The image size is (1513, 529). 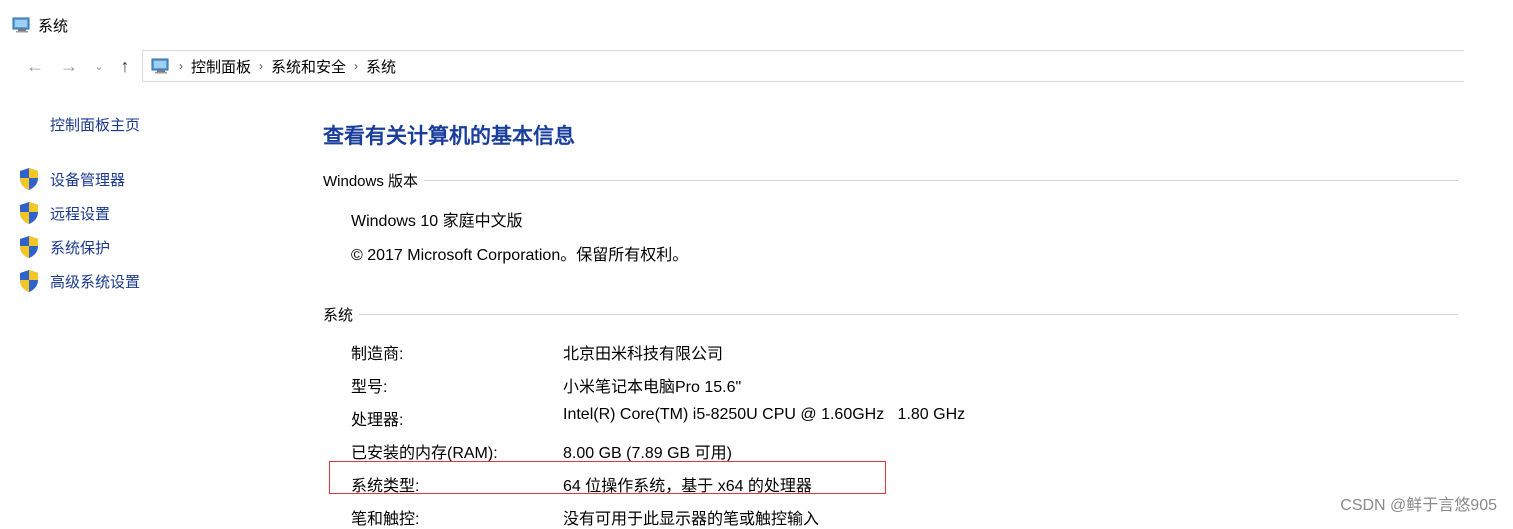 What do you see at coordinates (385, 486) in the screenshot?
I see `property-label: 系统类型:` at bounding box center [385, 486].